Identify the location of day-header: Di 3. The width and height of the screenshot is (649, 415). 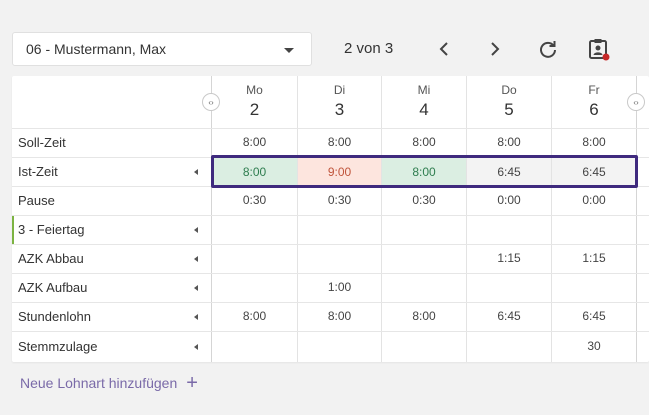
(339, 102).